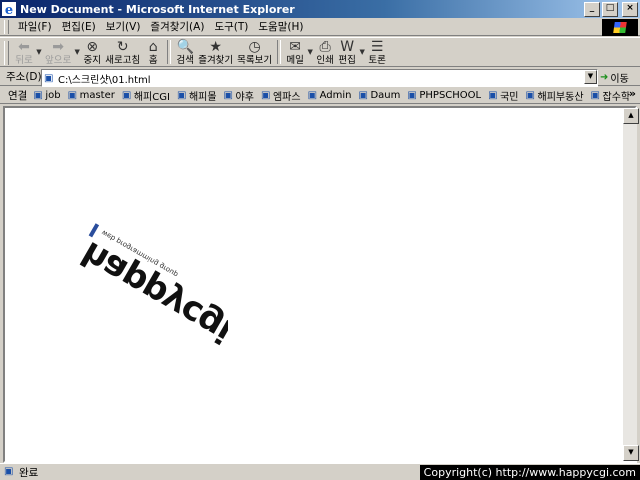 Image resolution: width=640 pixels, height=480 pixels. What do you see at coordinates (53, 95) in the screenshot?
I see `link-label: job` at bounding box center [53, 95].